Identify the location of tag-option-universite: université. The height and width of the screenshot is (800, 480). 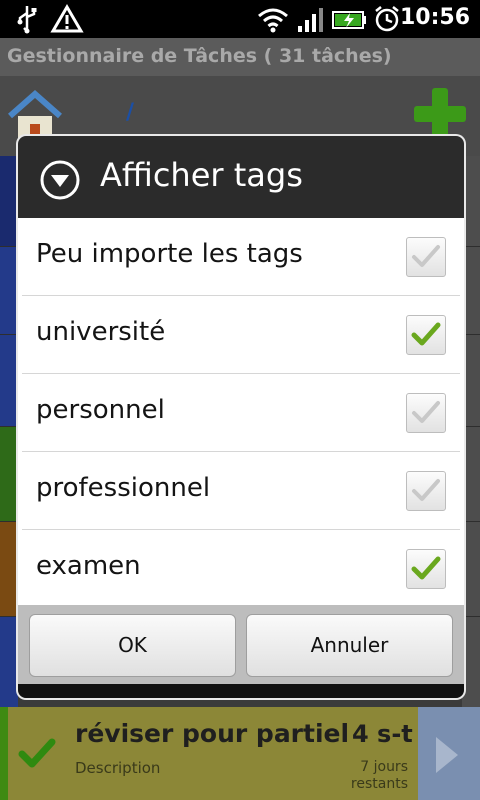
(241, 335).